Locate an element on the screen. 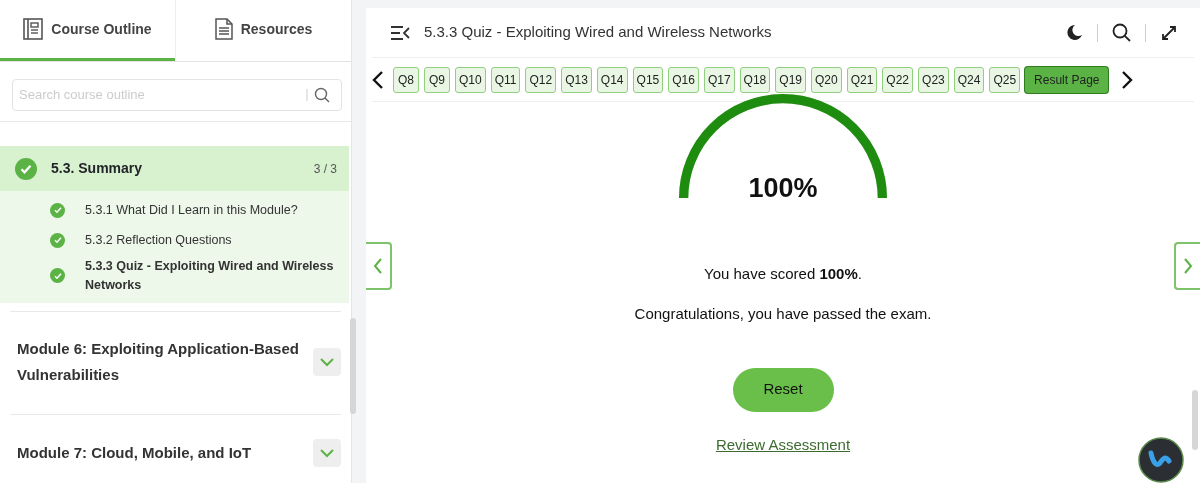  question-tab: Q13 is located at coordinates (576, 79).